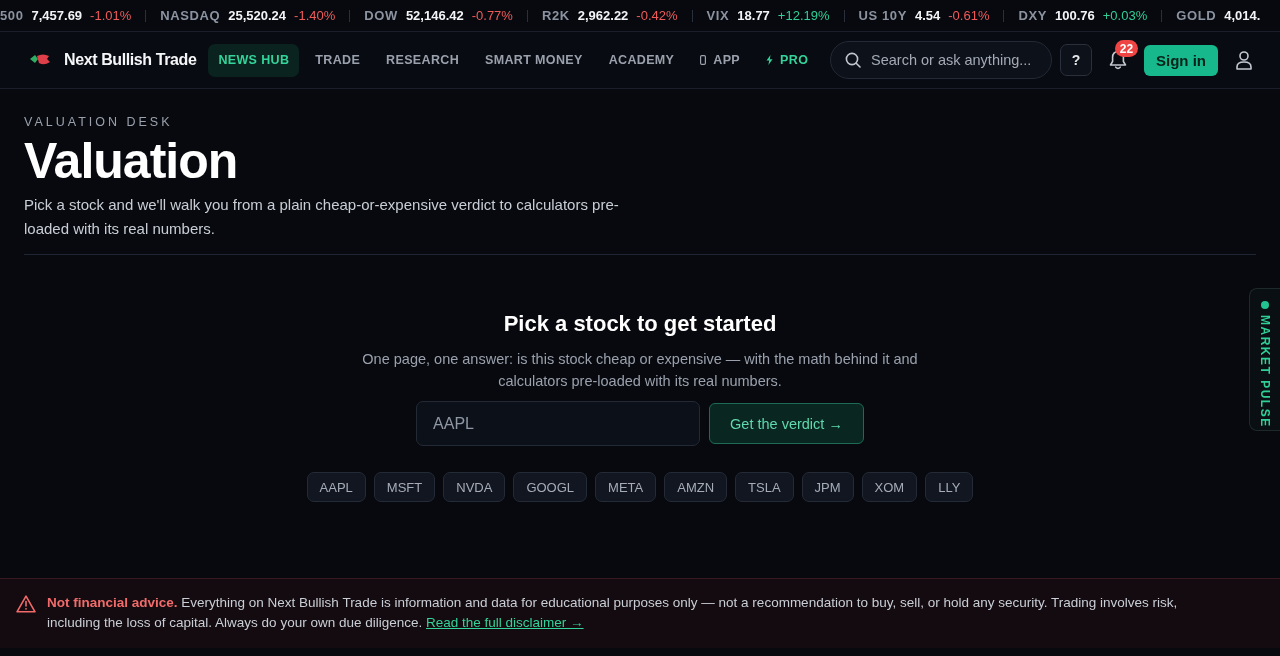 This screenshot has width=1280, height=656. I want to click on ticker-change: +0.03%, so click(1125, 15).